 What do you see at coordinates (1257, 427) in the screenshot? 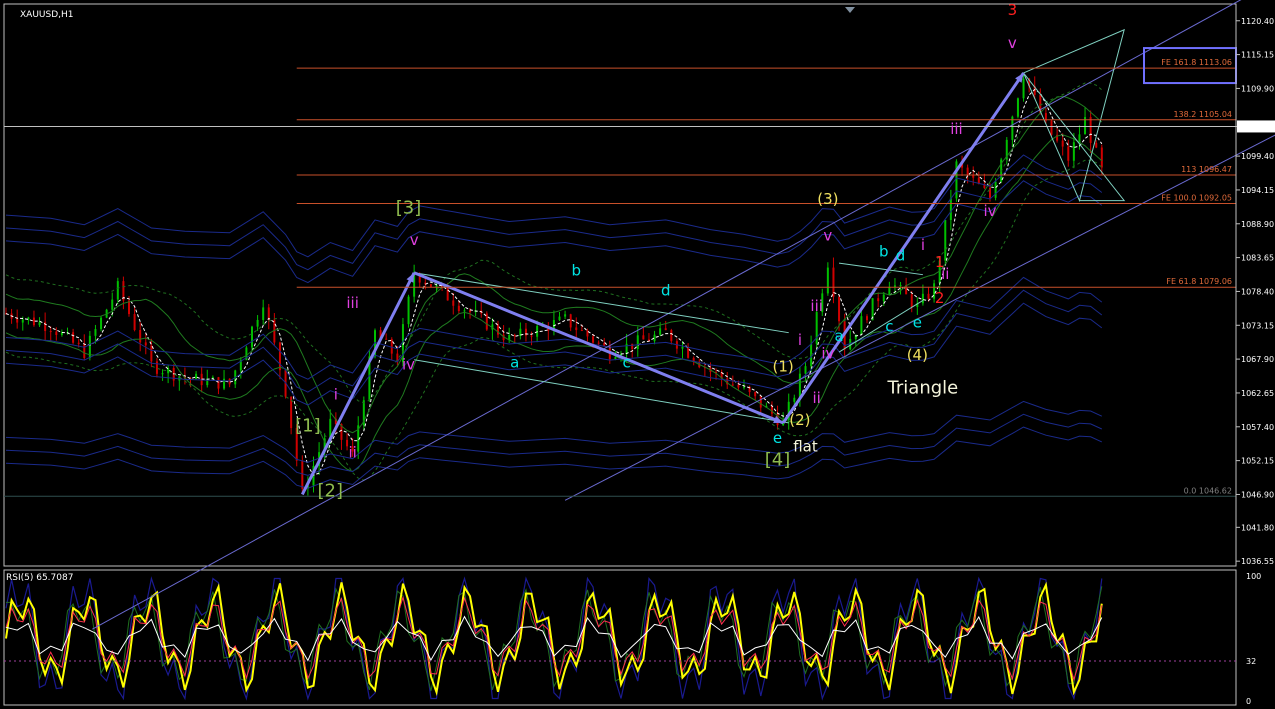
I see `price-tick-label: 1057.40` at bounding box center [1257, 427].